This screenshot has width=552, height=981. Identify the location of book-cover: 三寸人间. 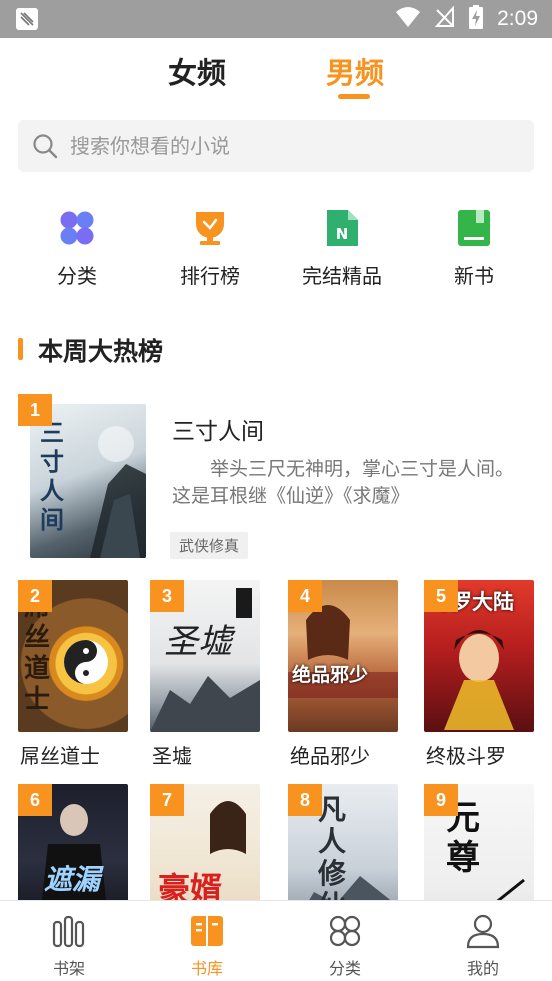
(88, 481).